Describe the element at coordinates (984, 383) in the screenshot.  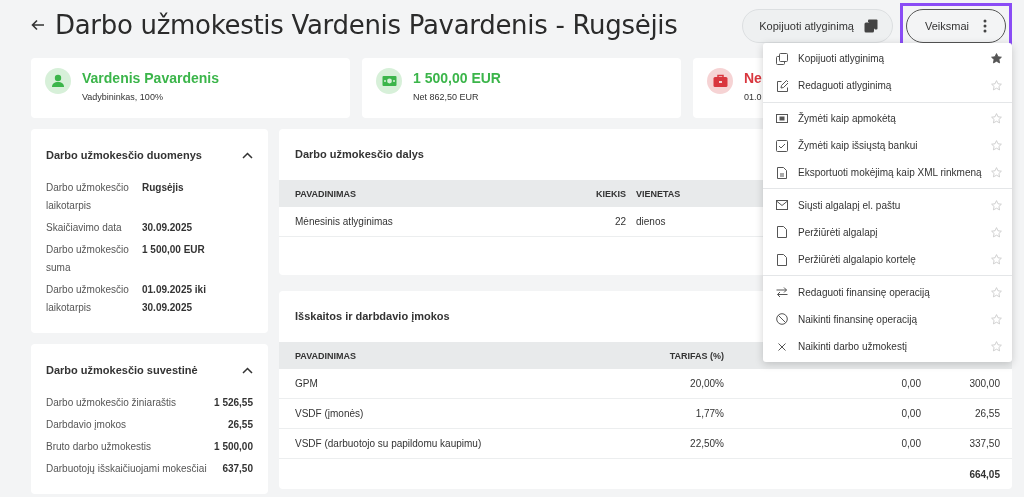
I see `table-cell: 300,00` at that location.